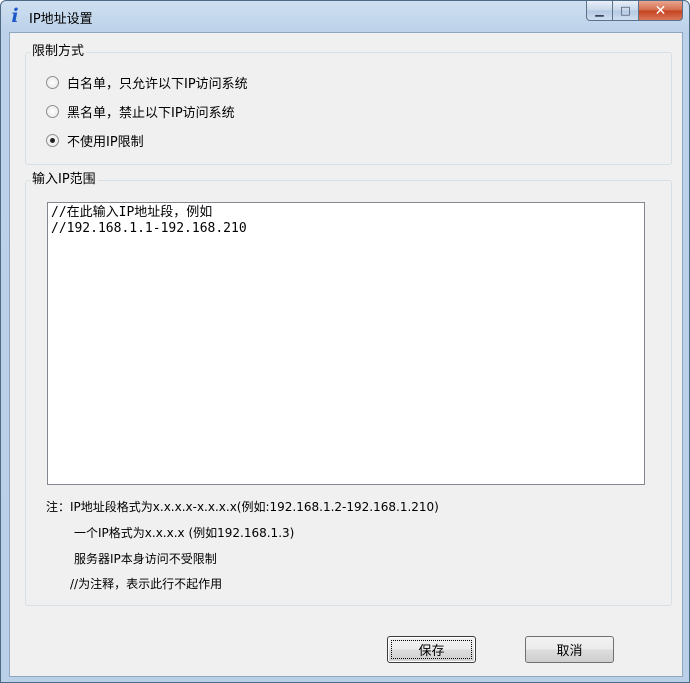  Describe the element at coordinates (145, 559) in the screenshot. I see `note-line-server: 服务器IP本身访问不受限制` at that location.